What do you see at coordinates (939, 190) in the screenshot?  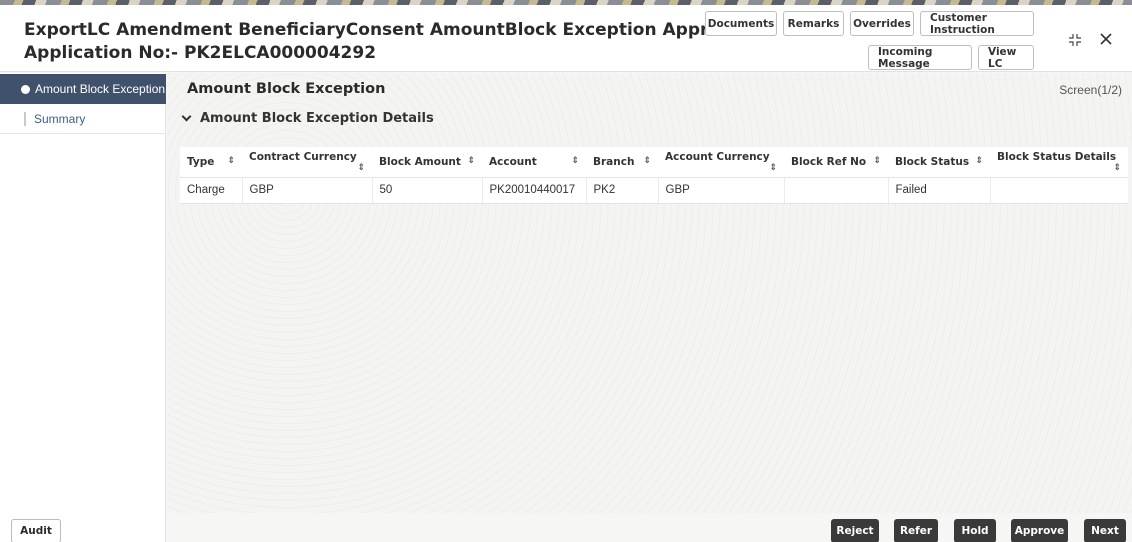 I see `cell-block-status: Failed` at bounding box center [939, 190].